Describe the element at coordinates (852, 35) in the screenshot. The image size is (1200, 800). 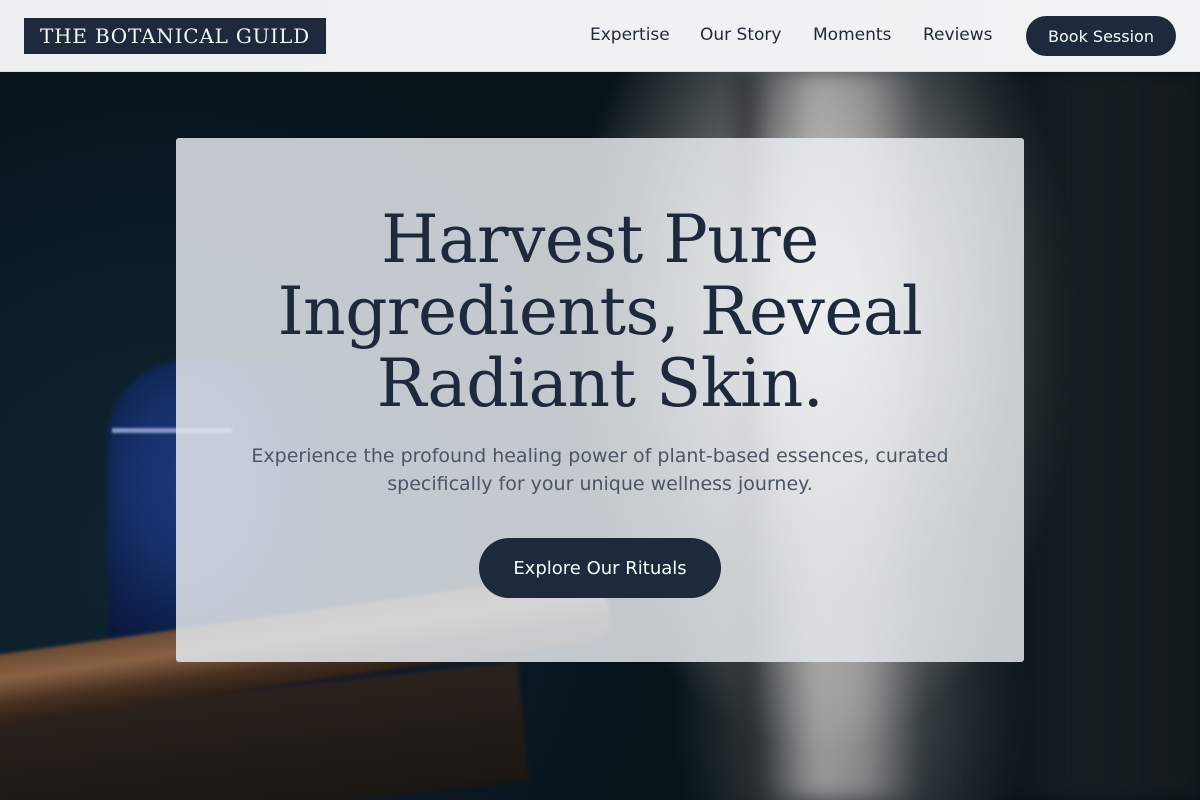
I see `nav-link-moments: Moments` at that location.